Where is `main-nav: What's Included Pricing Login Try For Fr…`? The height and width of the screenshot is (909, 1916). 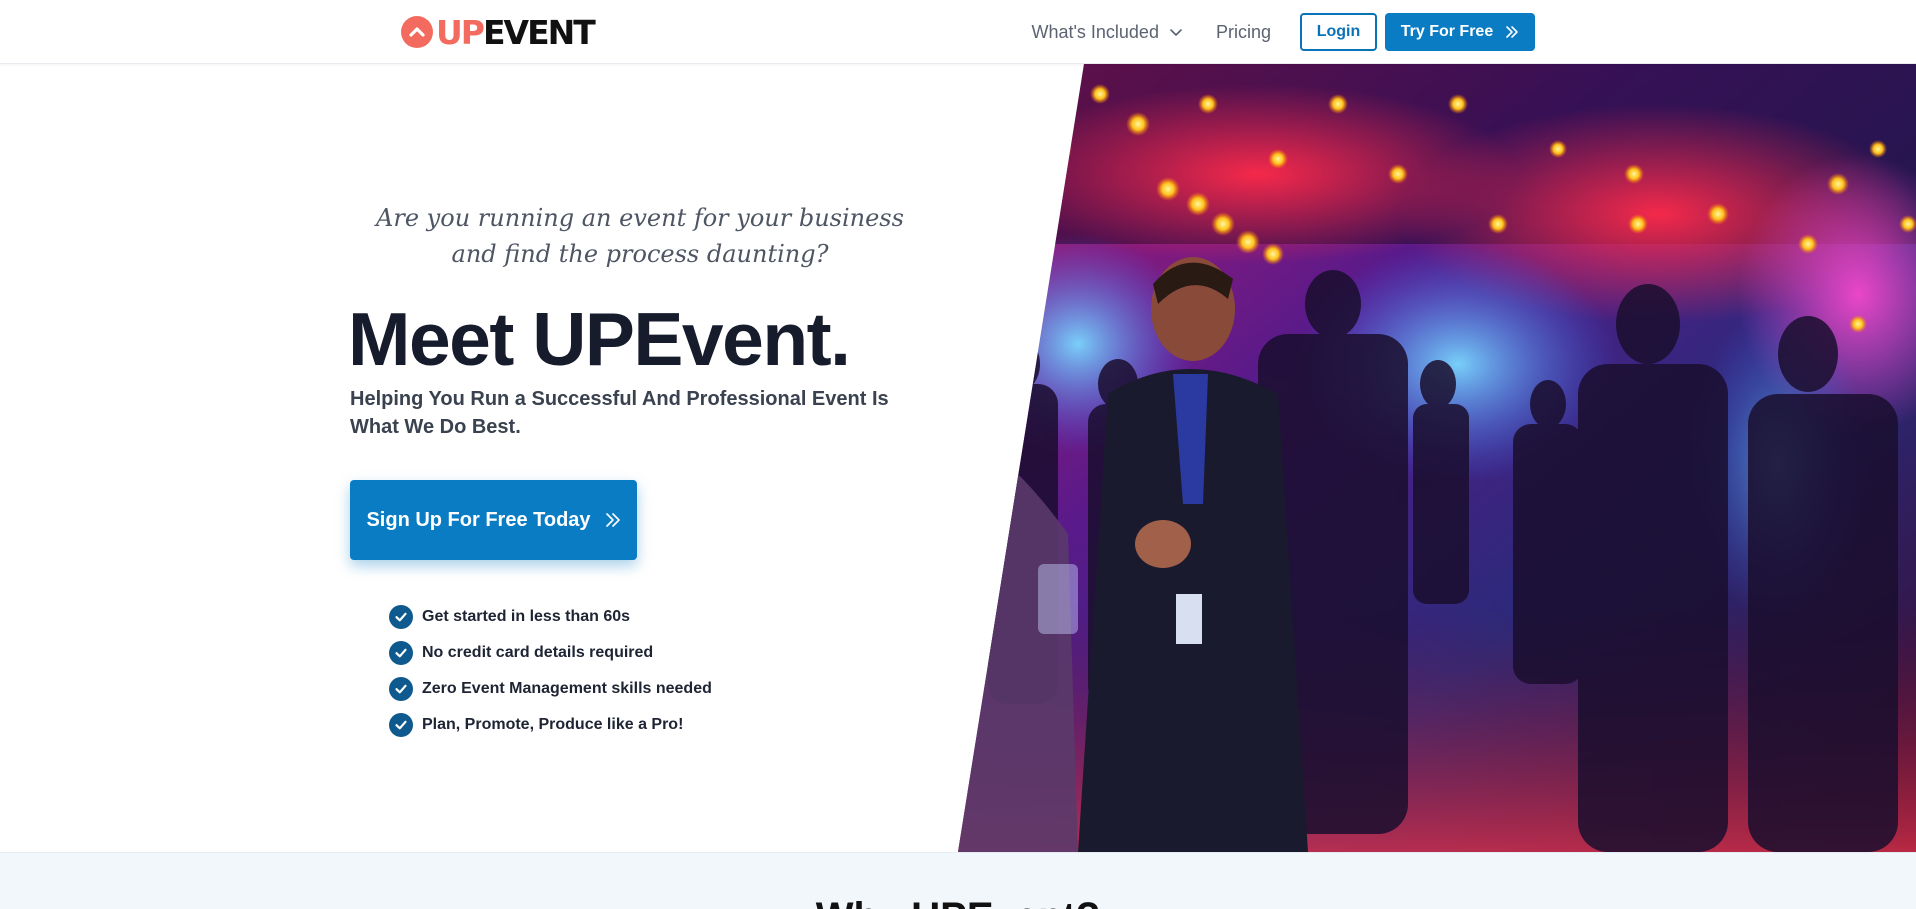
main-nav: What's Included Pricing Login Try For Fr… is located at coordinates (1283, 32).